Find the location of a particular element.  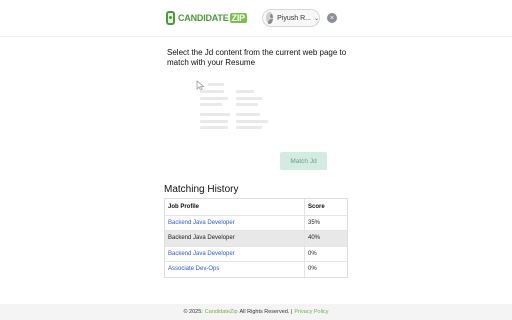

user-menu-button: Piyush R... ⌄ is located at coordinates (291, 18).